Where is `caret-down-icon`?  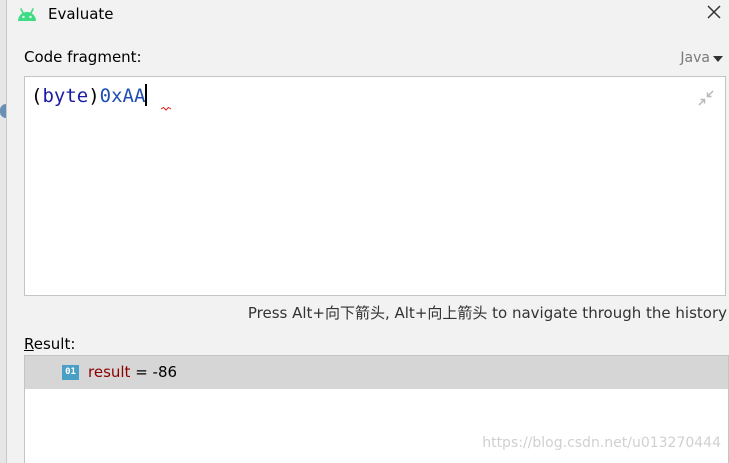
caret-down-icon is located at coordinates (718, 58).